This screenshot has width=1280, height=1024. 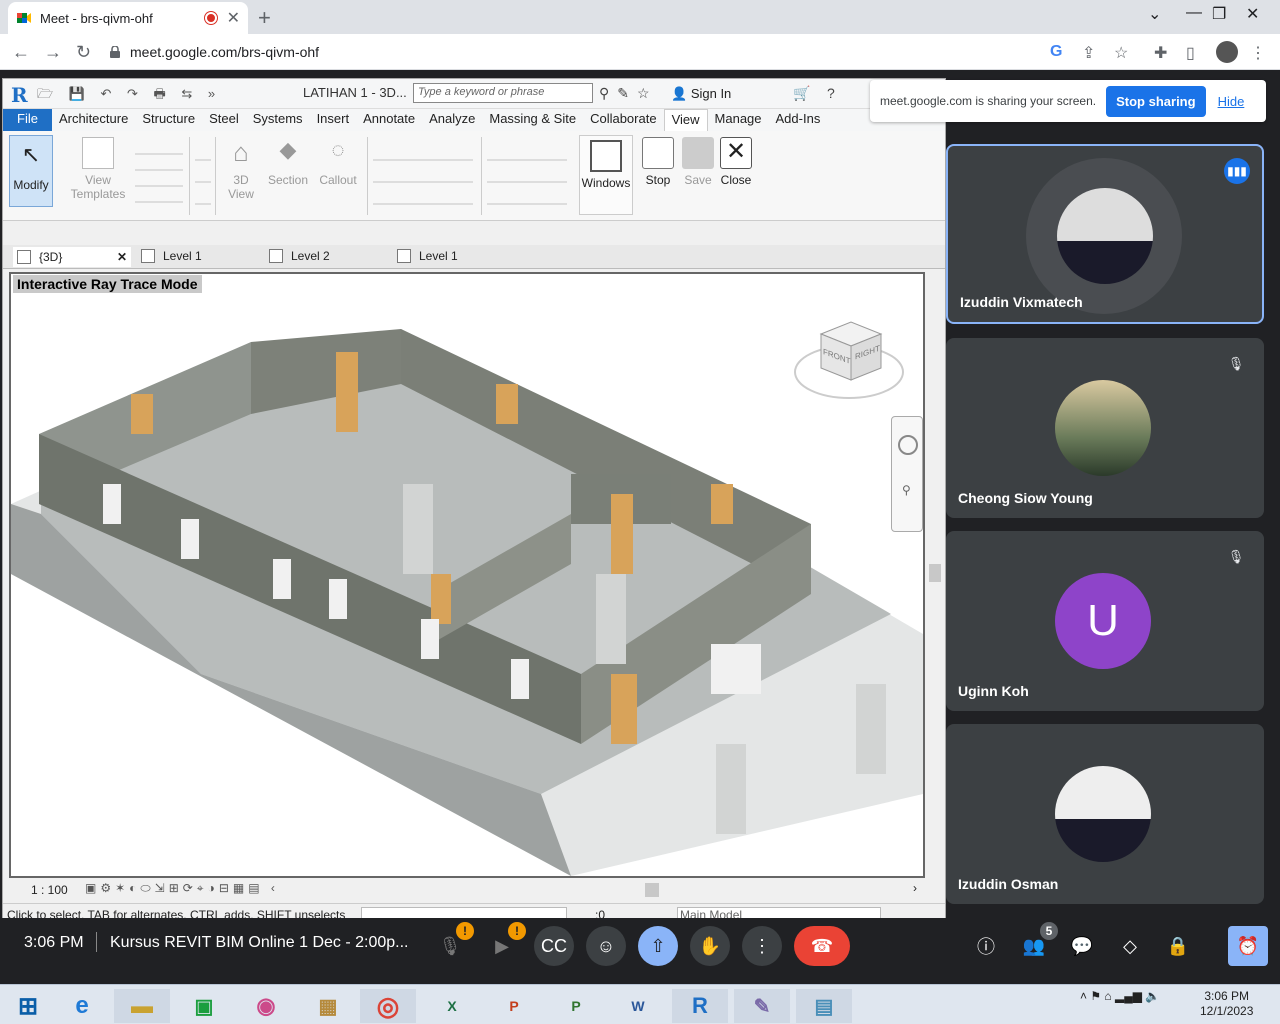 I want to click on chrome-icon: ◎, so click(x=388, y=1006).